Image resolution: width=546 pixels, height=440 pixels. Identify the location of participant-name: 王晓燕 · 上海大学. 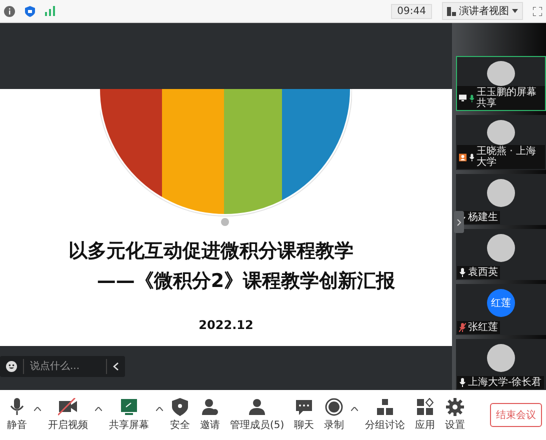
(506, 157).